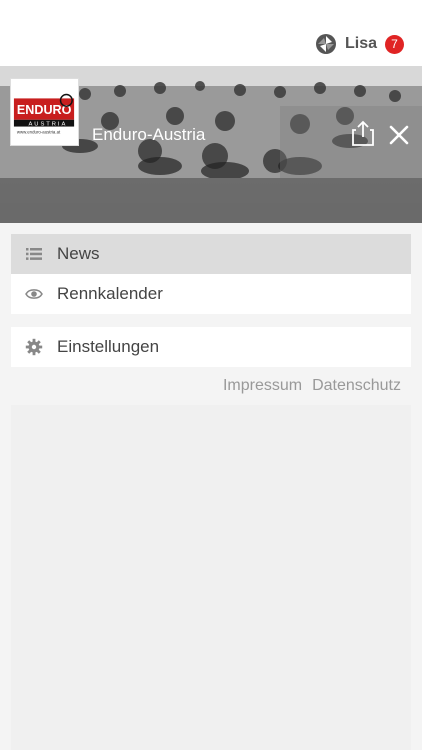 This screenshot has width=422, height=750. What do you see at coordinates (211, 254) in the screenshot?
I see `menu-item-news: News` at bounding box center [211, 254].